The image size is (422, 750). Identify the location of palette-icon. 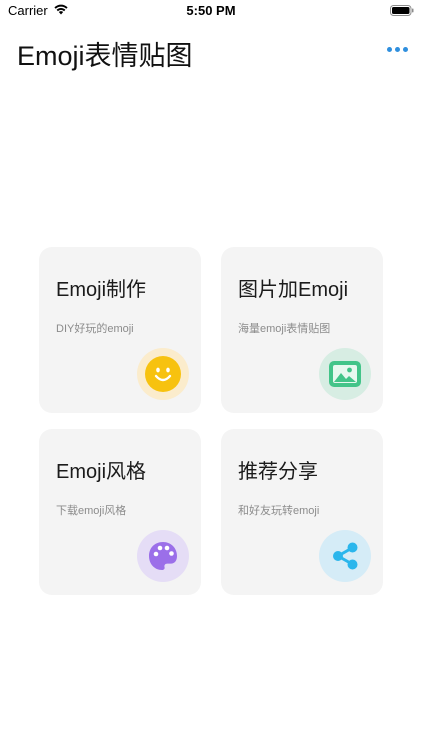
(163, 556).